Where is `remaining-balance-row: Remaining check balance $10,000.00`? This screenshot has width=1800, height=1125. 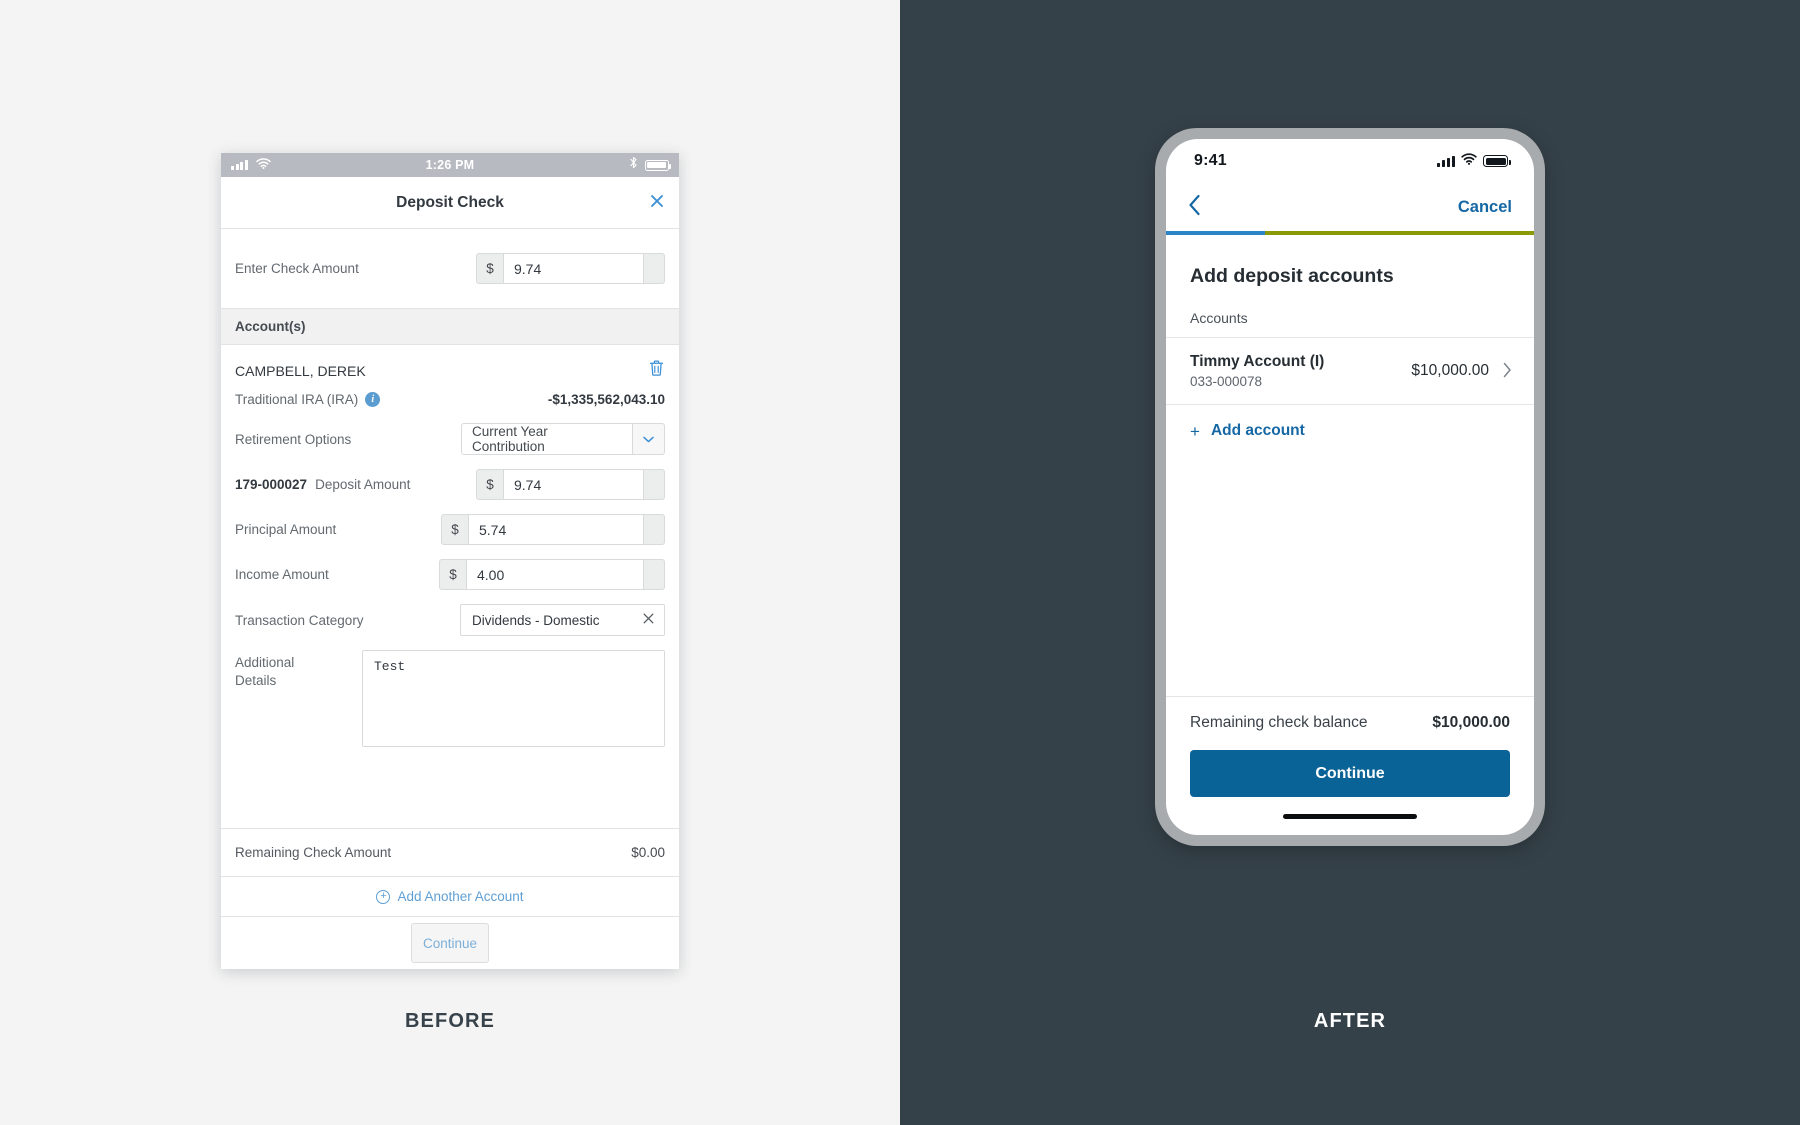 remaining-balance-row: Remaining check balance $10,000.00 is located at coordinates (1350, 714).